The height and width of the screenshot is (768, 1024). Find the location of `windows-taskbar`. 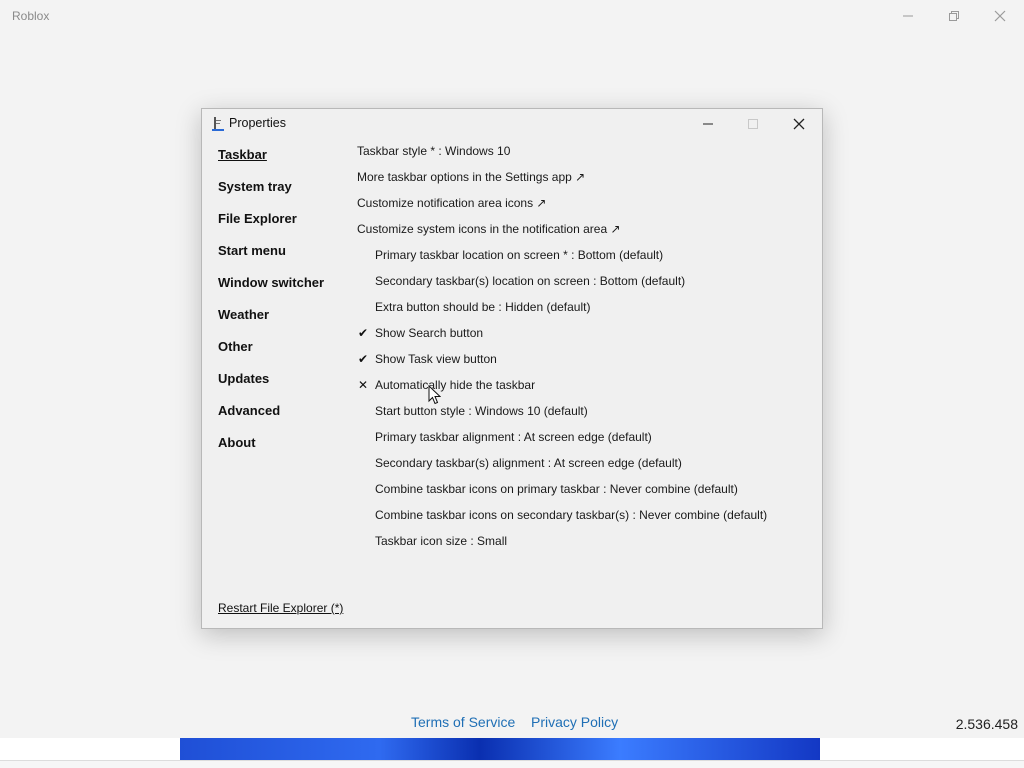

windows-taskbar is located at coordinates (512, 764).